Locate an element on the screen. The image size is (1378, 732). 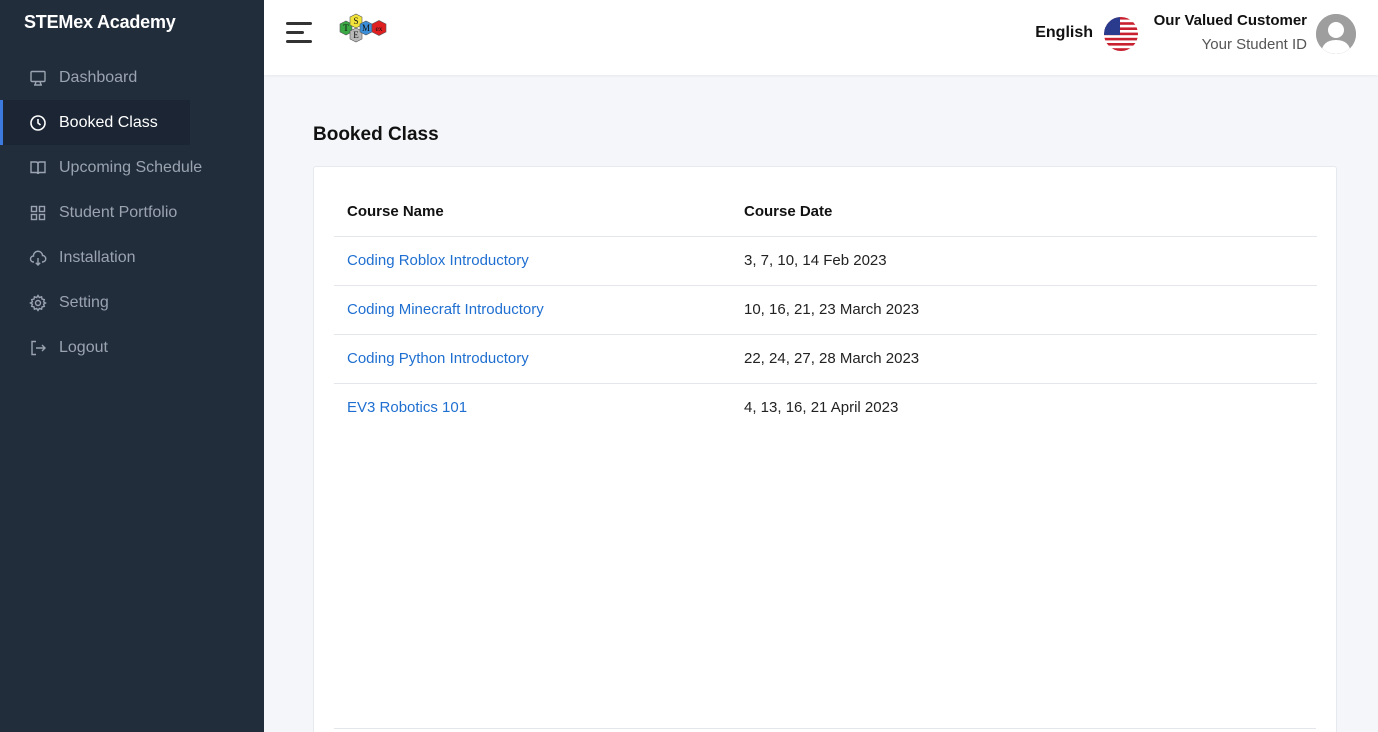
page-title: Booked Class is located at coordinates (376, 134).